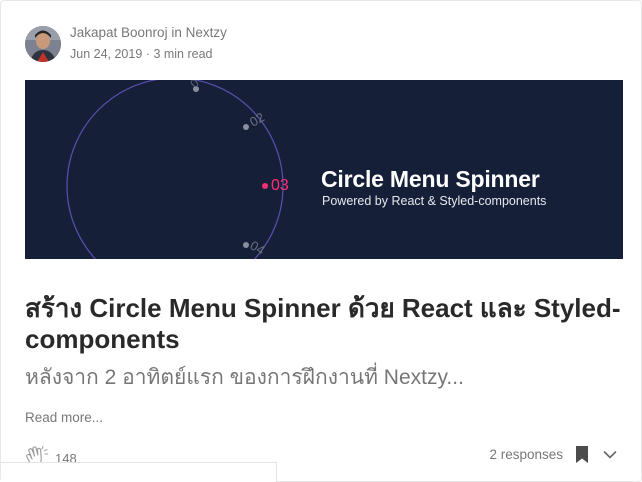  Describe the element at coordinates (582, 454) in the screenshot. I see `bookmark-icon` at that location.